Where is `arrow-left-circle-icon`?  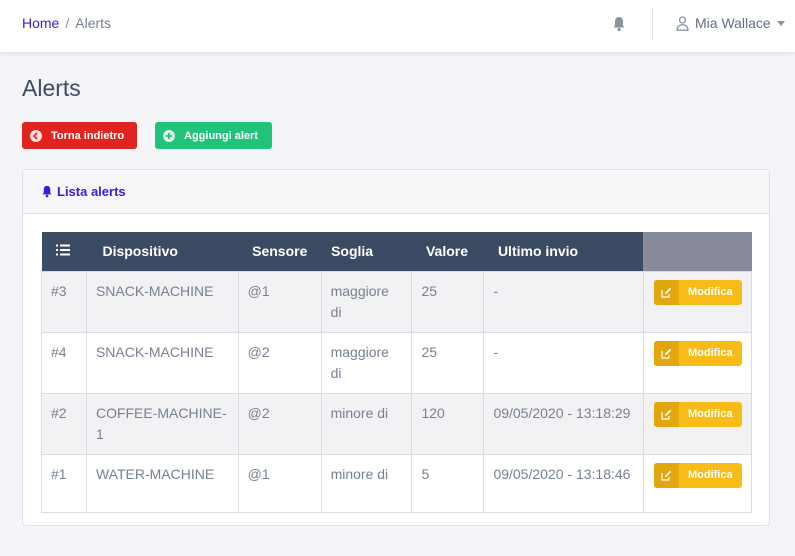 arrow-left-circle-icon is located at coordinates (36, 135).